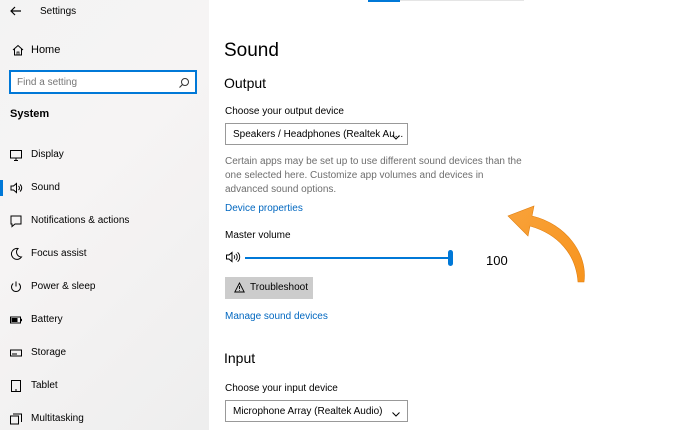 The width and height of the screenshot is (700, 430). I want to click on sidebar-item-label: Notifications & actions, so click(80, 220).